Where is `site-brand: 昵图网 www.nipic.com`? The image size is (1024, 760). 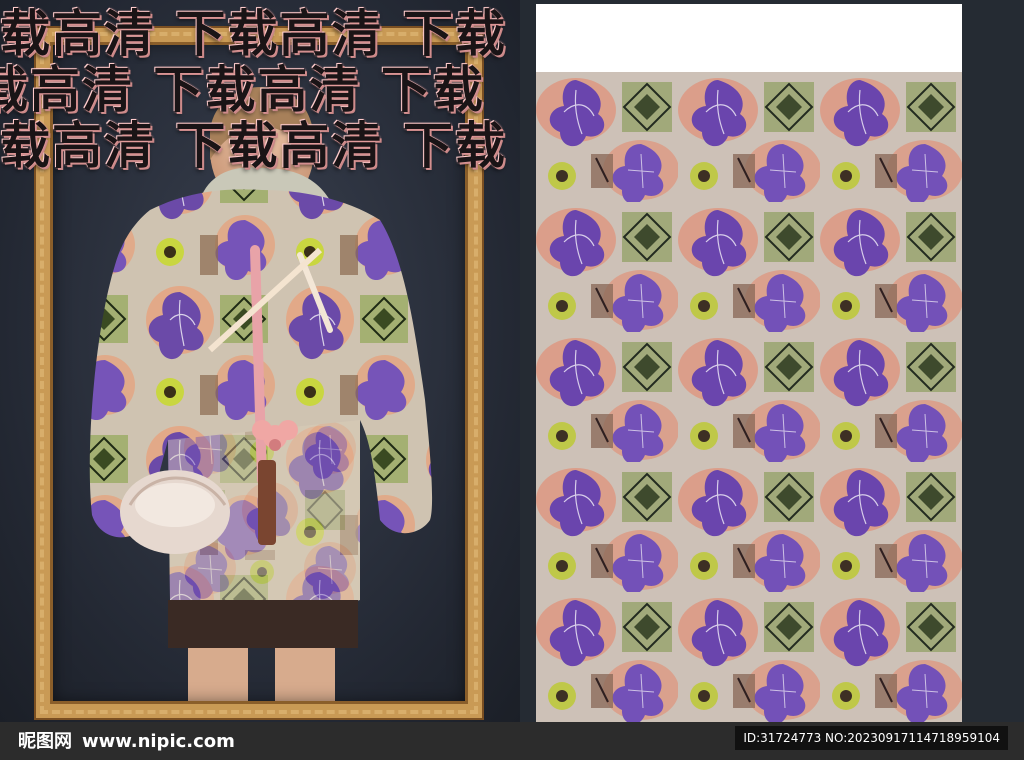
site-brand: 昵图网 www.nipic.com is located at coordinates (126, 740).